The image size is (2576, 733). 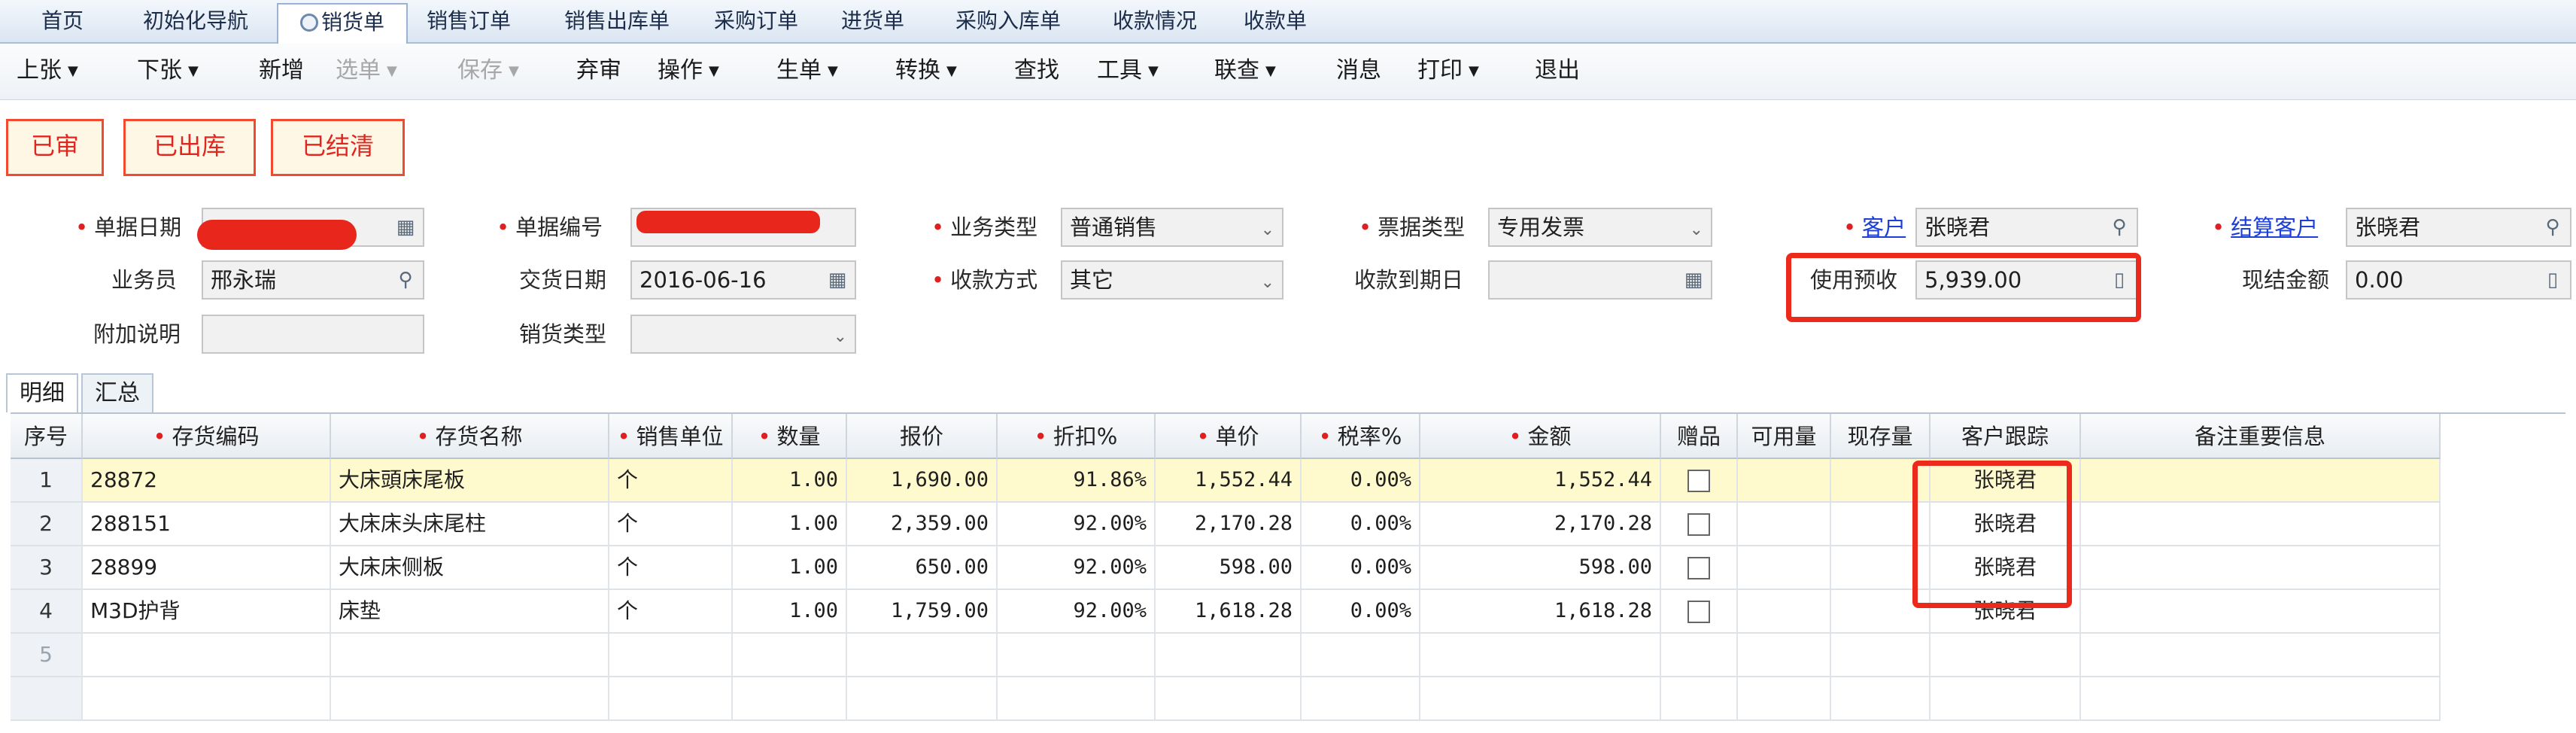 I want to click on linked-query-button: 联查 ▼, so click(x=1245, y=70).